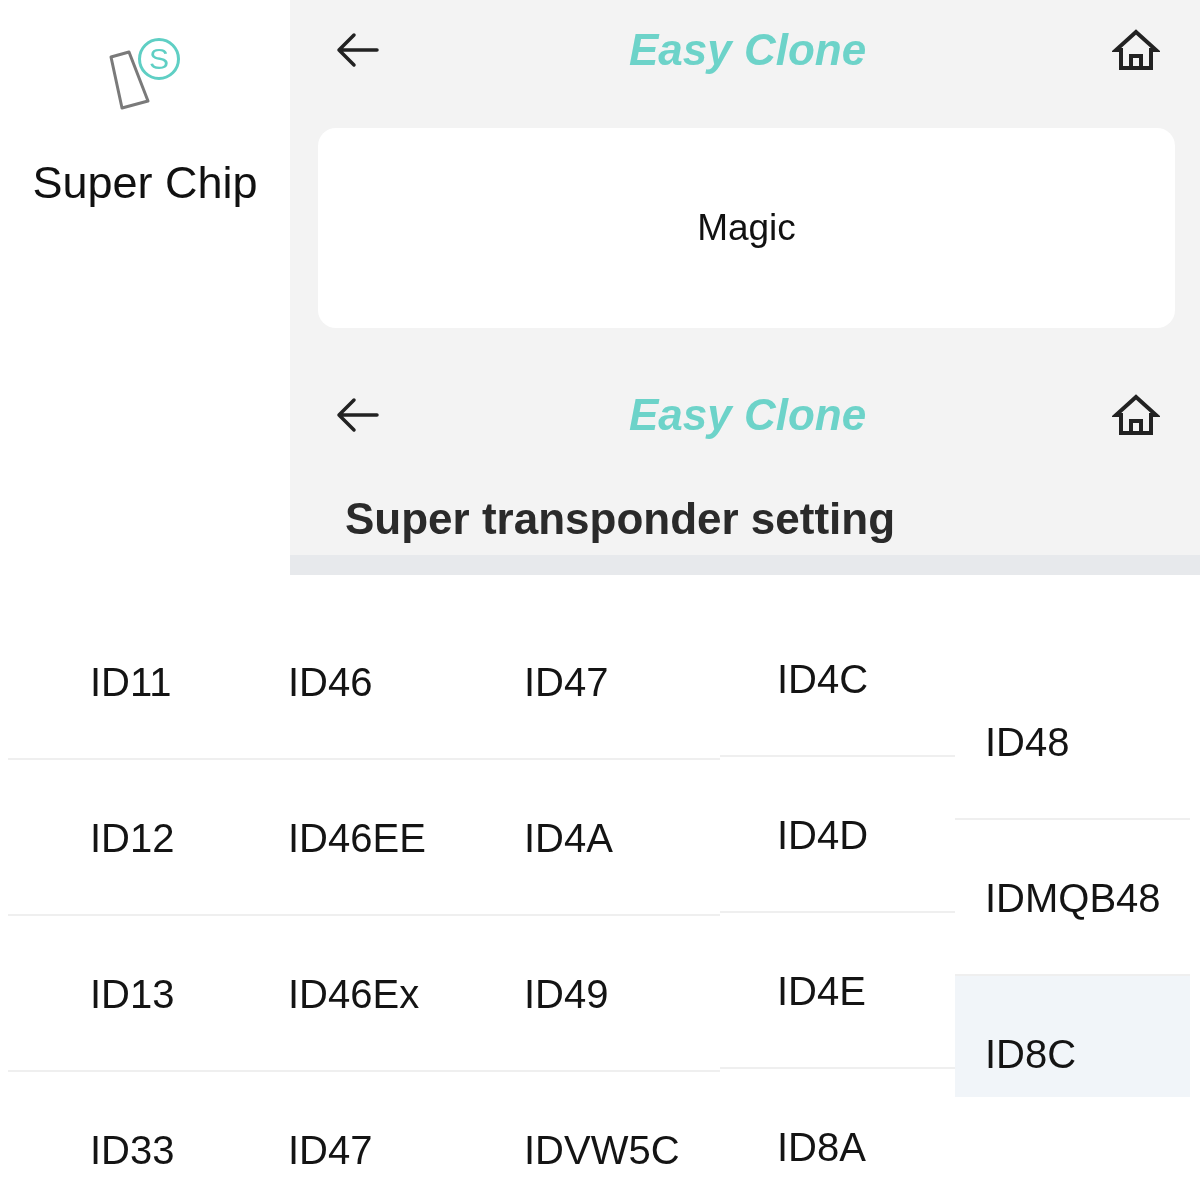  Describe the element at coordinates (600, 838) in the screenshot. I see `transponder-item: ID4A` at that location.